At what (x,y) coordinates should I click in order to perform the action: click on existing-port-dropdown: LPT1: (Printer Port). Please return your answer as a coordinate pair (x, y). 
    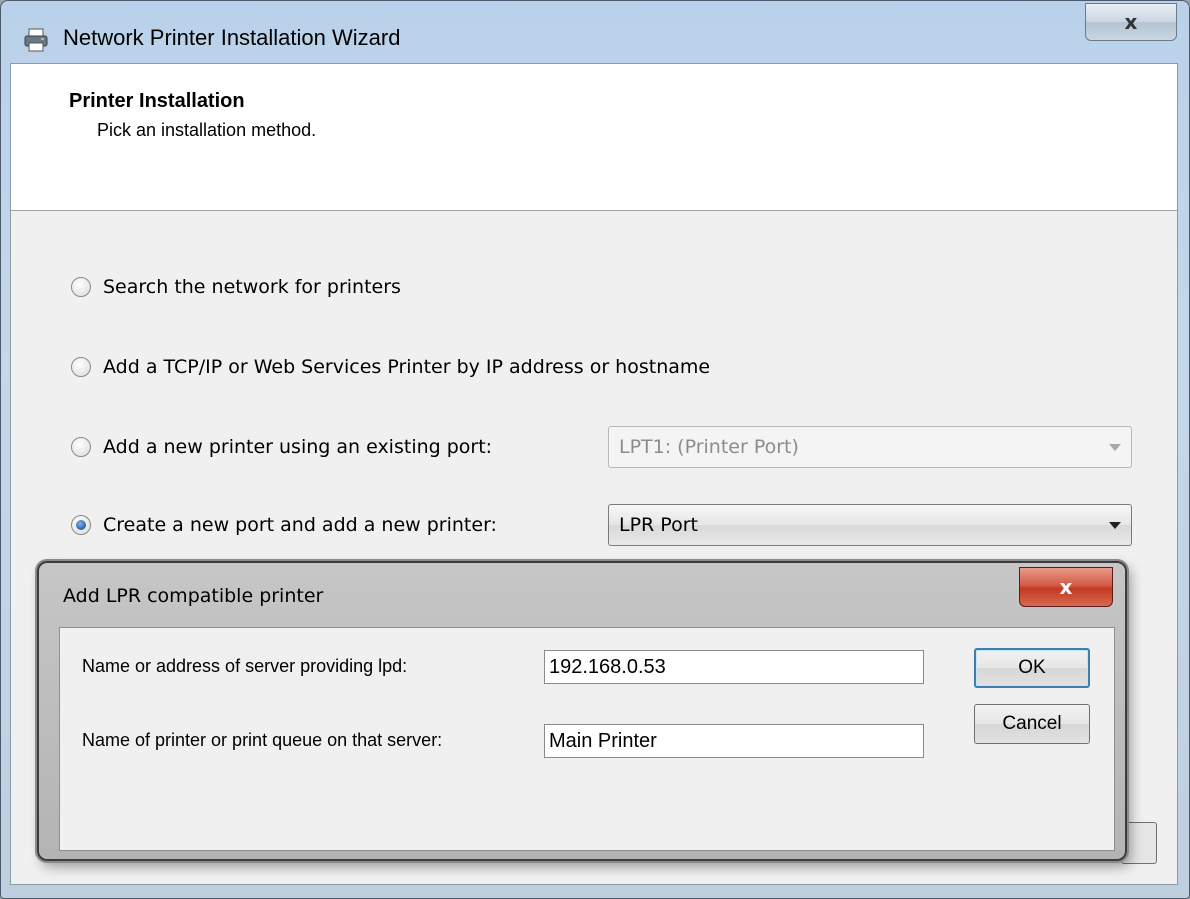
    Looking at the image, I should click on (870, 447).